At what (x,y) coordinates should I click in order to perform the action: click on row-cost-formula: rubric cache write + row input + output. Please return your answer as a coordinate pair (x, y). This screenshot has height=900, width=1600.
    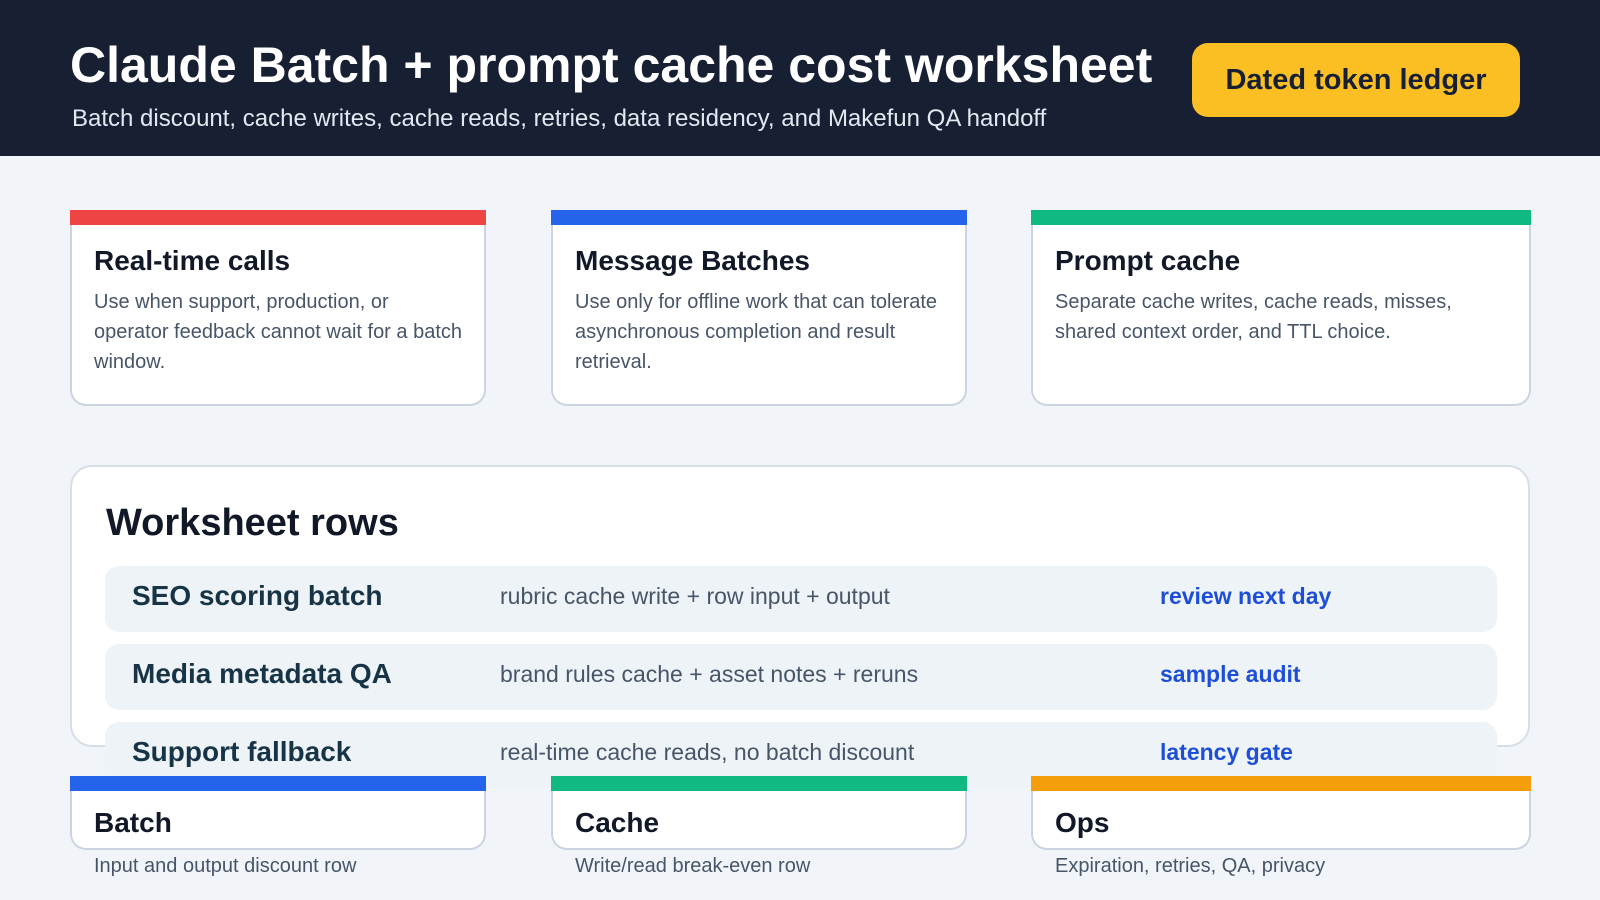
    Looking at the image, I should click on (695, 596).